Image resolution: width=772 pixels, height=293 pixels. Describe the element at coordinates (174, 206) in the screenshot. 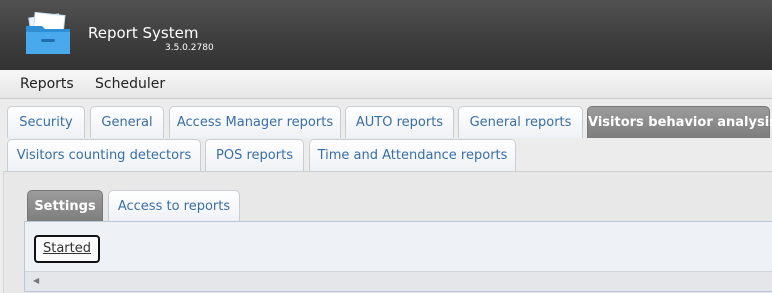

I see `subtab-access-to-reports: Access to reports` at that location.